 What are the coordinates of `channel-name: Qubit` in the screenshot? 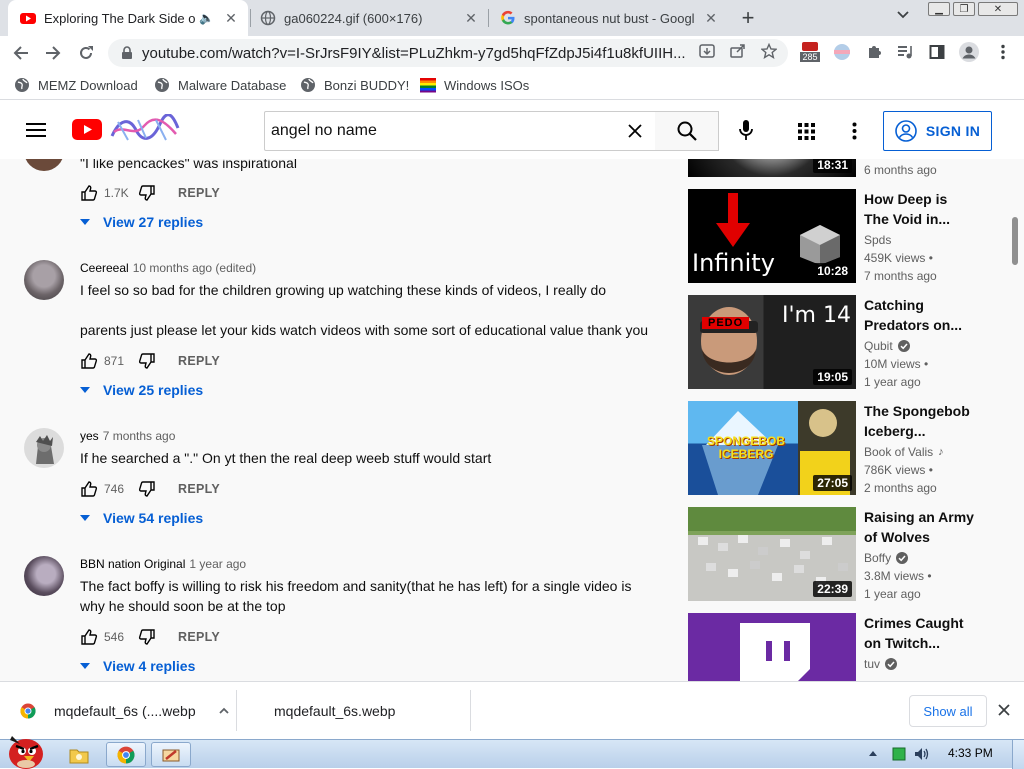 It's located at (887, 346).